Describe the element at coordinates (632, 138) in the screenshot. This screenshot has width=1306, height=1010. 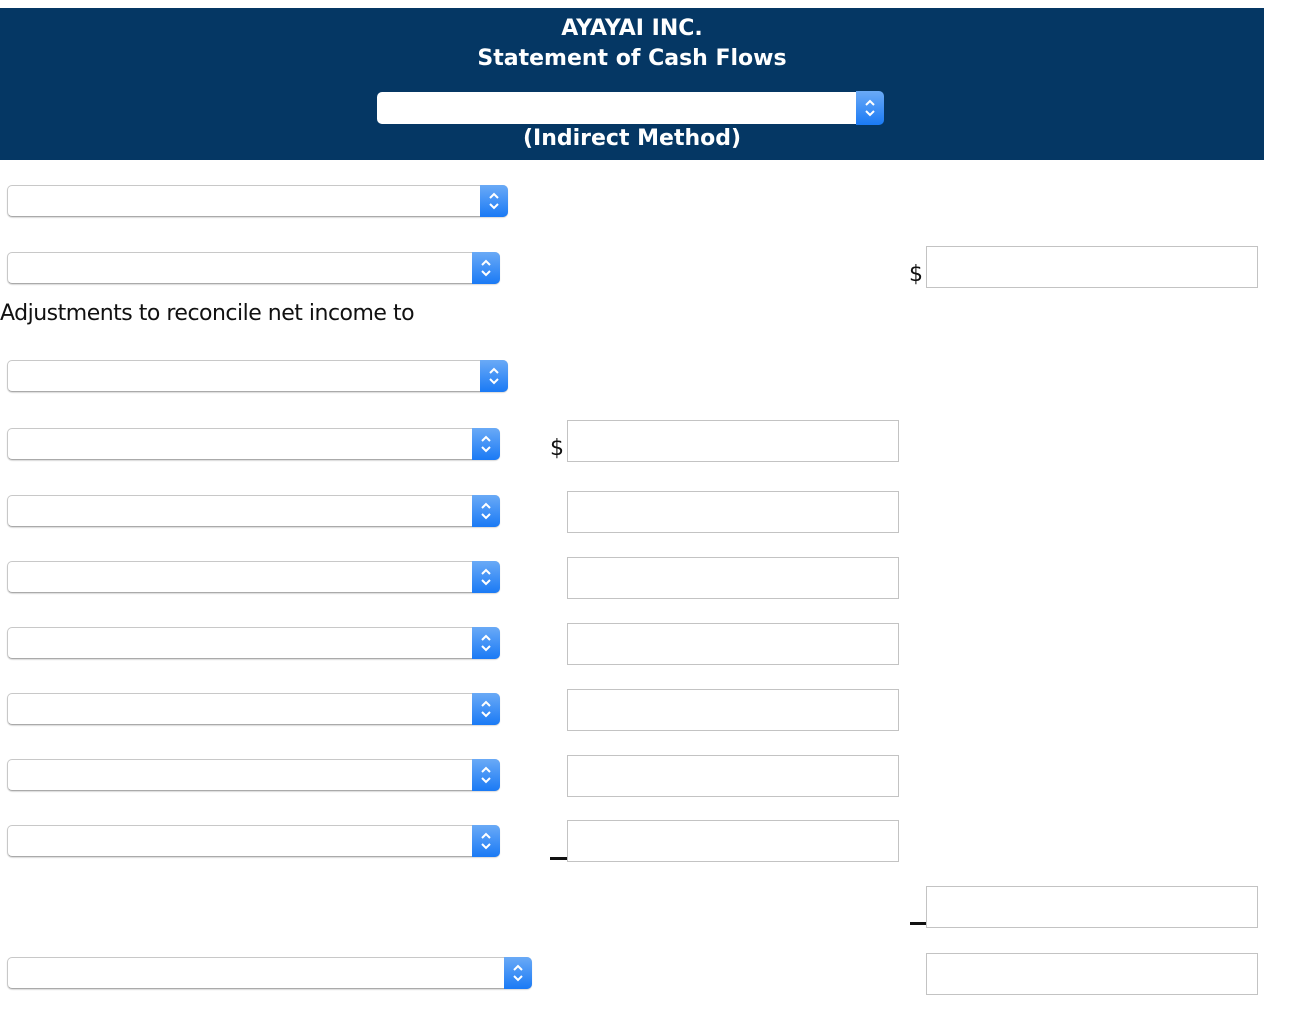
I see `method-label: (Indirect Method)` at that location.